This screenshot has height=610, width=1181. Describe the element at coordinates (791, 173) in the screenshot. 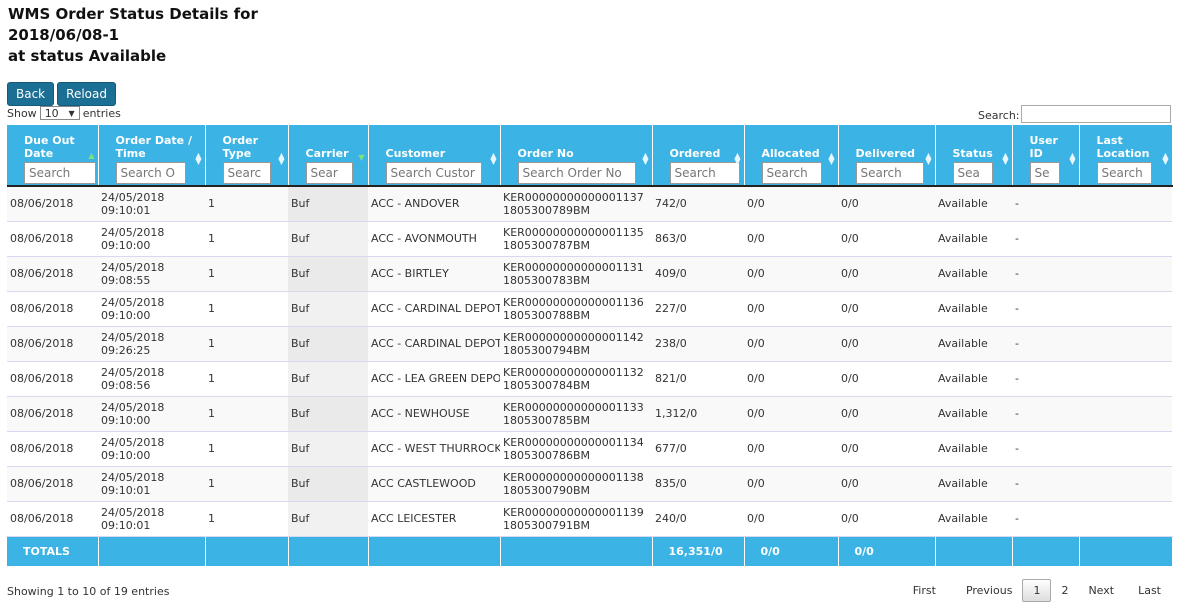

I see `column-filter-input-allocated: Search` at that location.